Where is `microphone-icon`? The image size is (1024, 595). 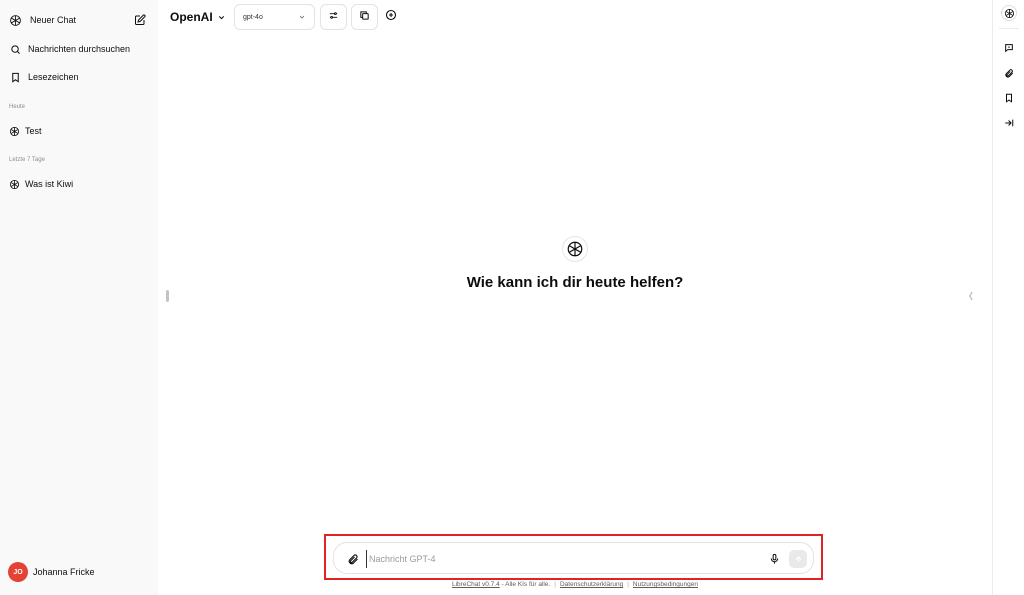
microphone-icon is located at coordinates (774, 559).